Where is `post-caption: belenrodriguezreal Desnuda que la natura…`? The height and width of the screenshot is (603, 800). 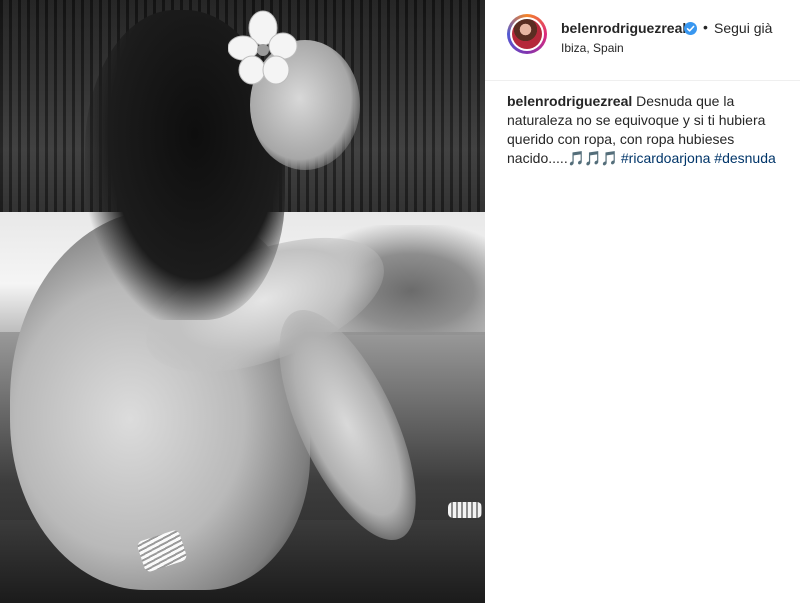
post-caption: belenrodriguezreal Desnuda que la natura… is located at coordinates (647, 130).